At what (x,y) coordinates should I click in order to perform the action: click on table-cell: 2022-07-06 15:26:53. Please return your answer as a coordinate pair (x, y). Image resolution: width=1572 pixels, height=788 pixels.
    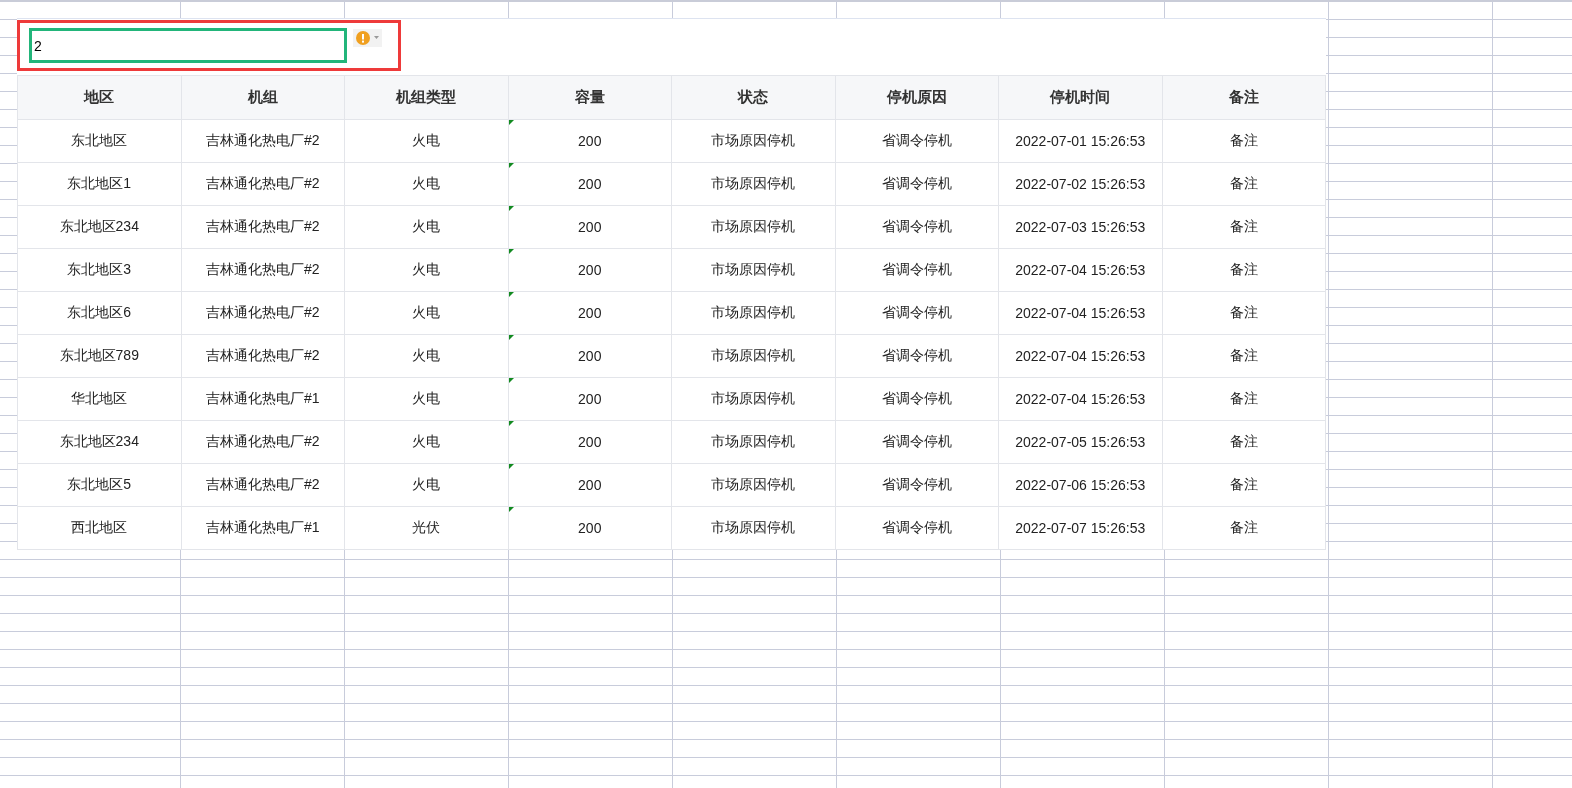
    Looking at the image, I should click on (1080, 485).